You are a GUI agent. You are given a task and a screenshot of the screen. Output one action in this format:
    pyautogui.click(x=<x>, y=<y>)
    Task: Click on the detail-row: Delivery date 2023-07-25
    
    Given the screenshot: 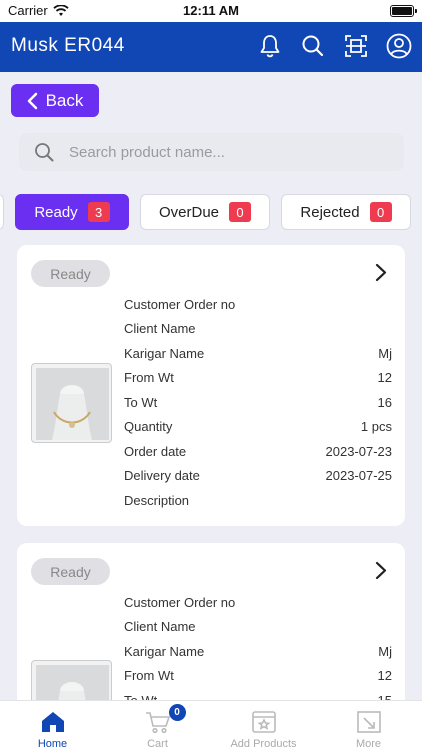 What is the action you would take?
    pyautogui.click(x=258, y=476)
    